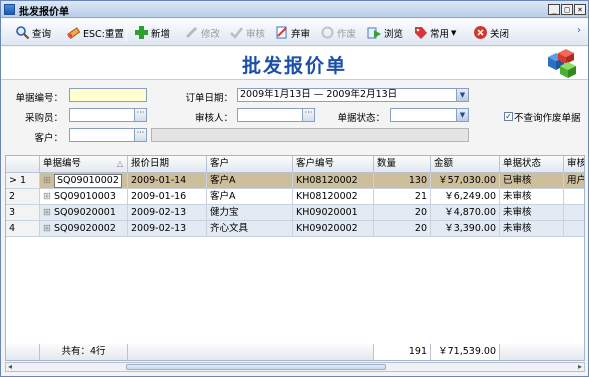 The width and height of the screenshot is (589, 377). What do you see at coordinates (333, 229) in the screenshot?
I see `customer-code-cell: KH09020002` at bounding box center [333, 229].